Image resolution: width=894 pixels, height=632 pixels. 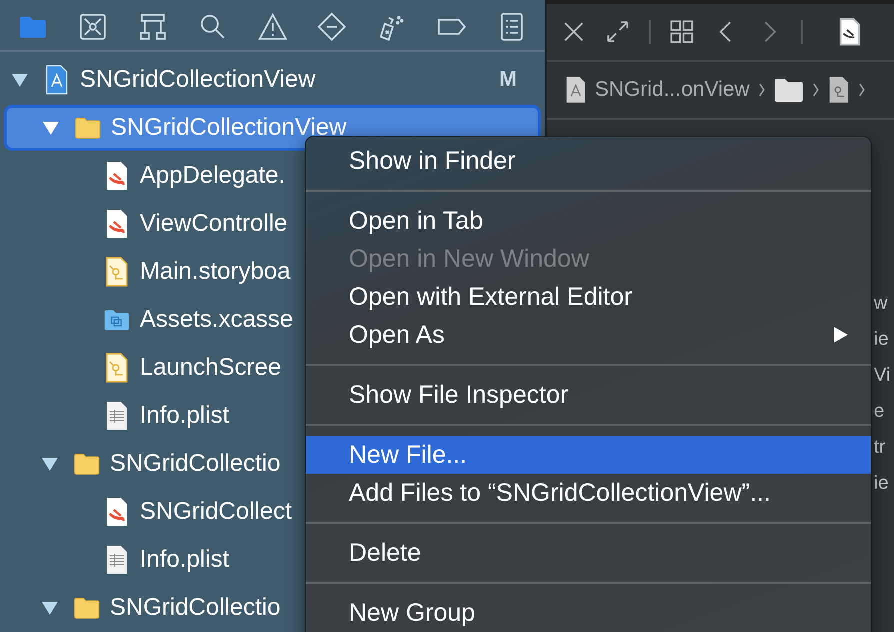 What do you see at coordinates (588, 395) in the screenshot?
I see `menu-item: Show File Inspector` at bounding box center [588, 395].